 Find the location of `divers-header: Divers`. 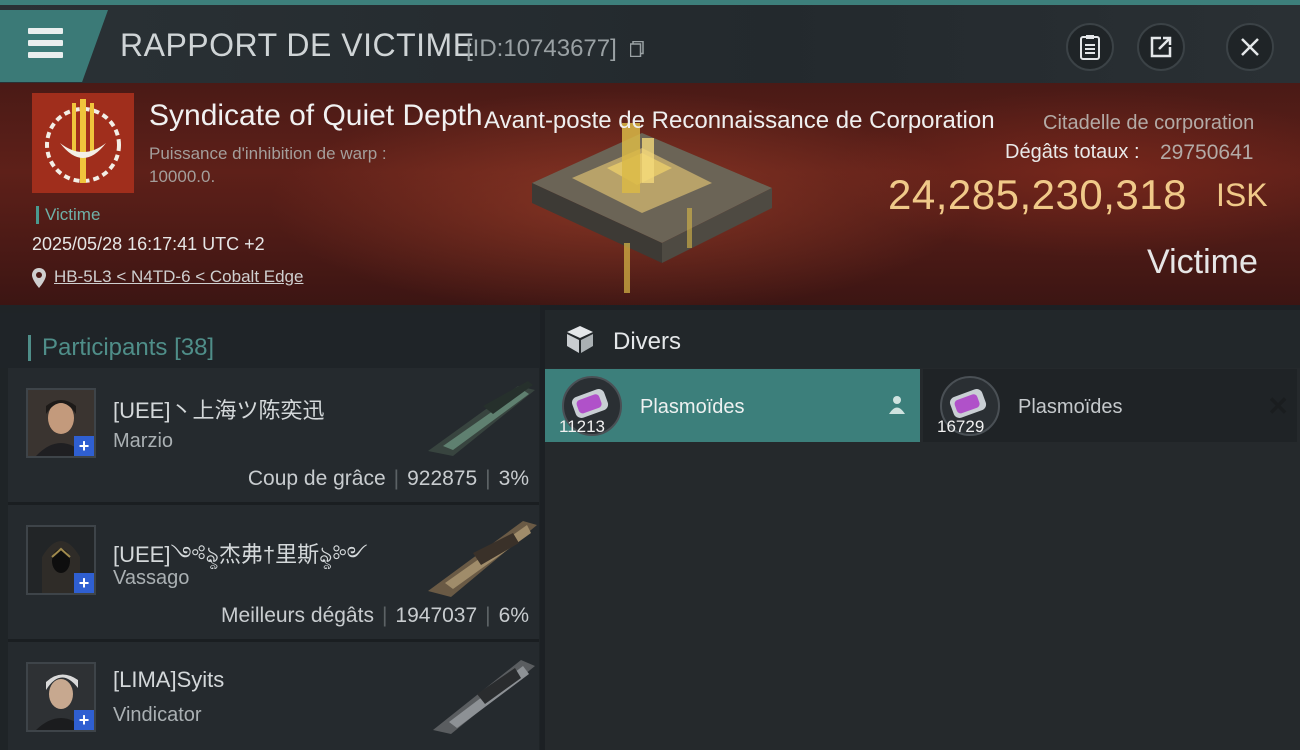

divers-header: Divers is located at coordinates (922, 339).